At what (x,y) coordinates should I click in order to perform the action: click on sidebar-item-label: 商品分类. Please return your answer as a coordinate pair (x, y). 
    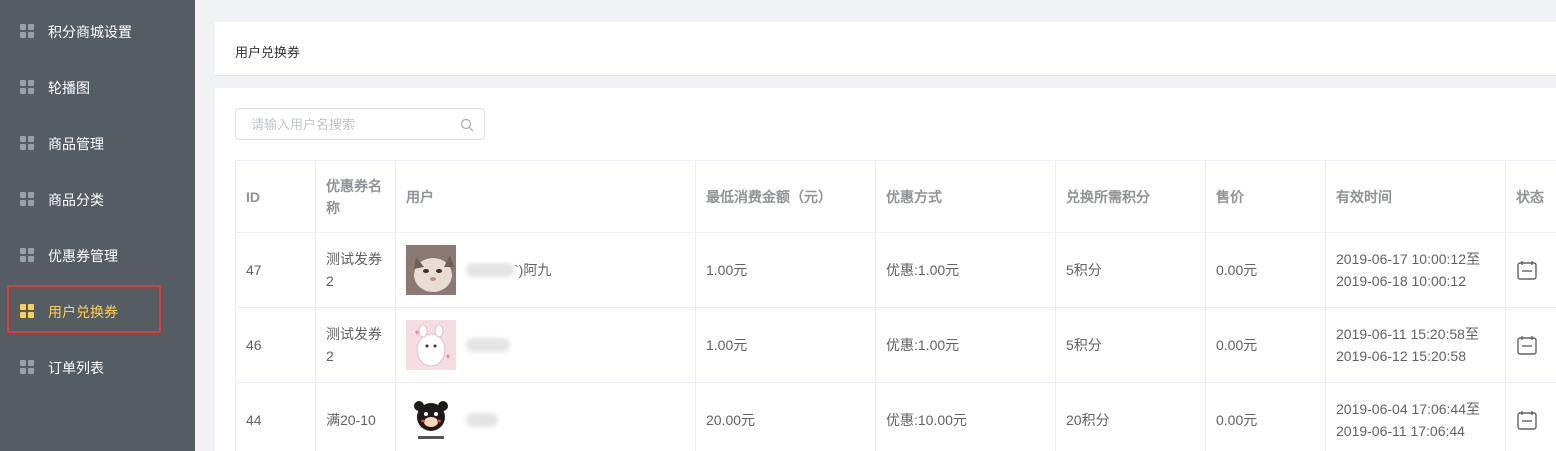
    Looking at the image, I should click on (76, 200).